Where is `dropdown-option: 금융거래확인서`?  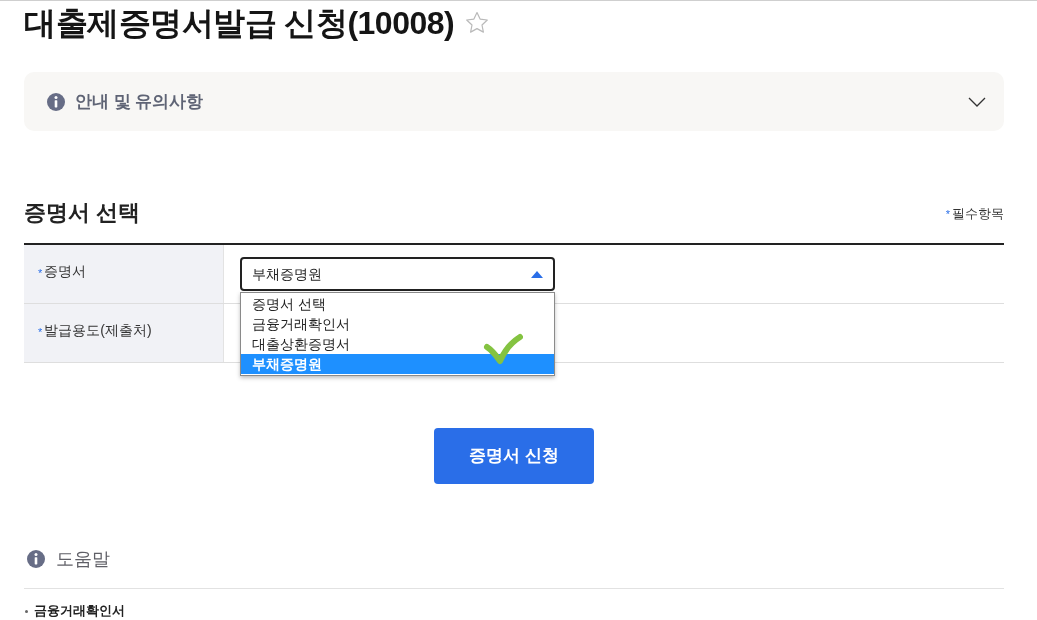
dropdown-option: 금융거래확인서 is located at coordinates (397, 324).